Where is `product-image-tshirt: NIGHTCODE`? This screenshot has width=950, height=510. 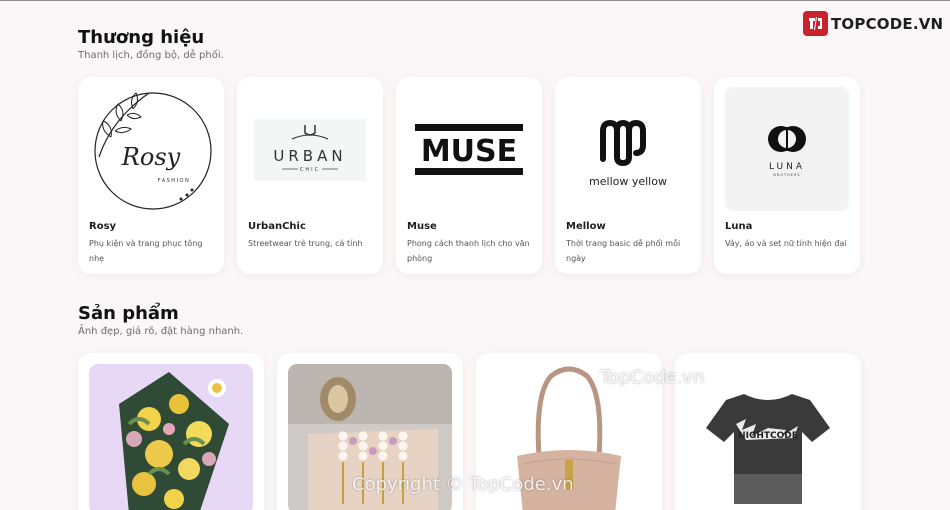 product-image-tshirt: NIGHTCODE is located at coordinates (768, 437).